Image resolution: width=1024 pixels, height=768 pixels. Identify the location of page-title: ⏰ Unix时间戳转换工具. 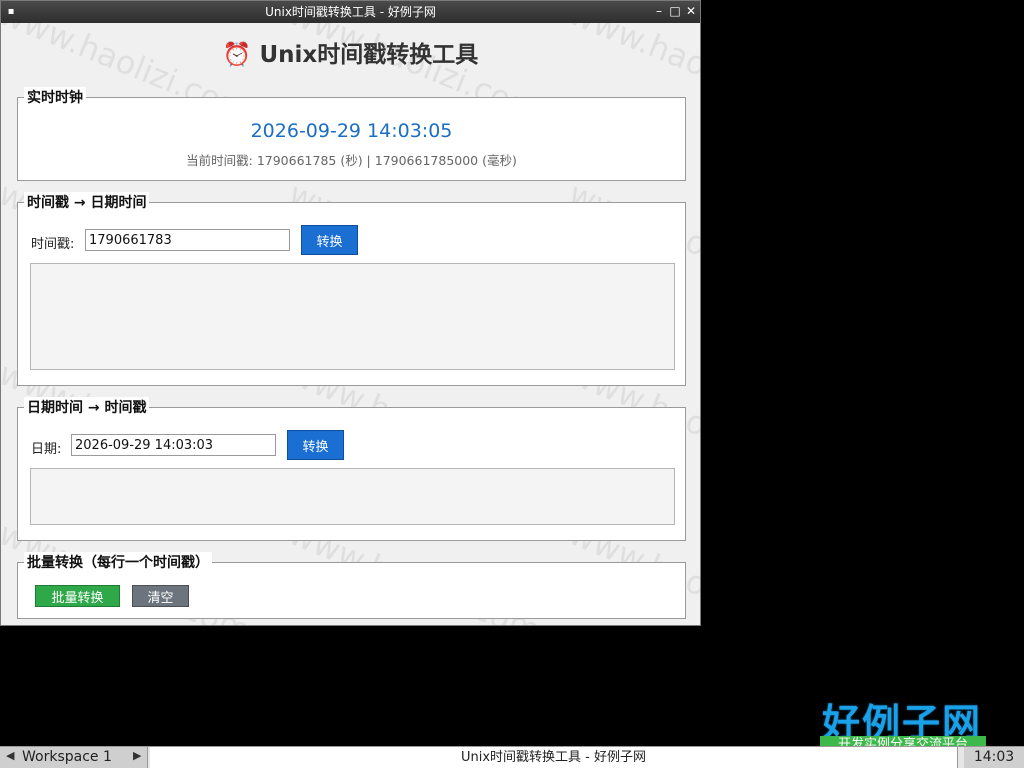
(350, 52).